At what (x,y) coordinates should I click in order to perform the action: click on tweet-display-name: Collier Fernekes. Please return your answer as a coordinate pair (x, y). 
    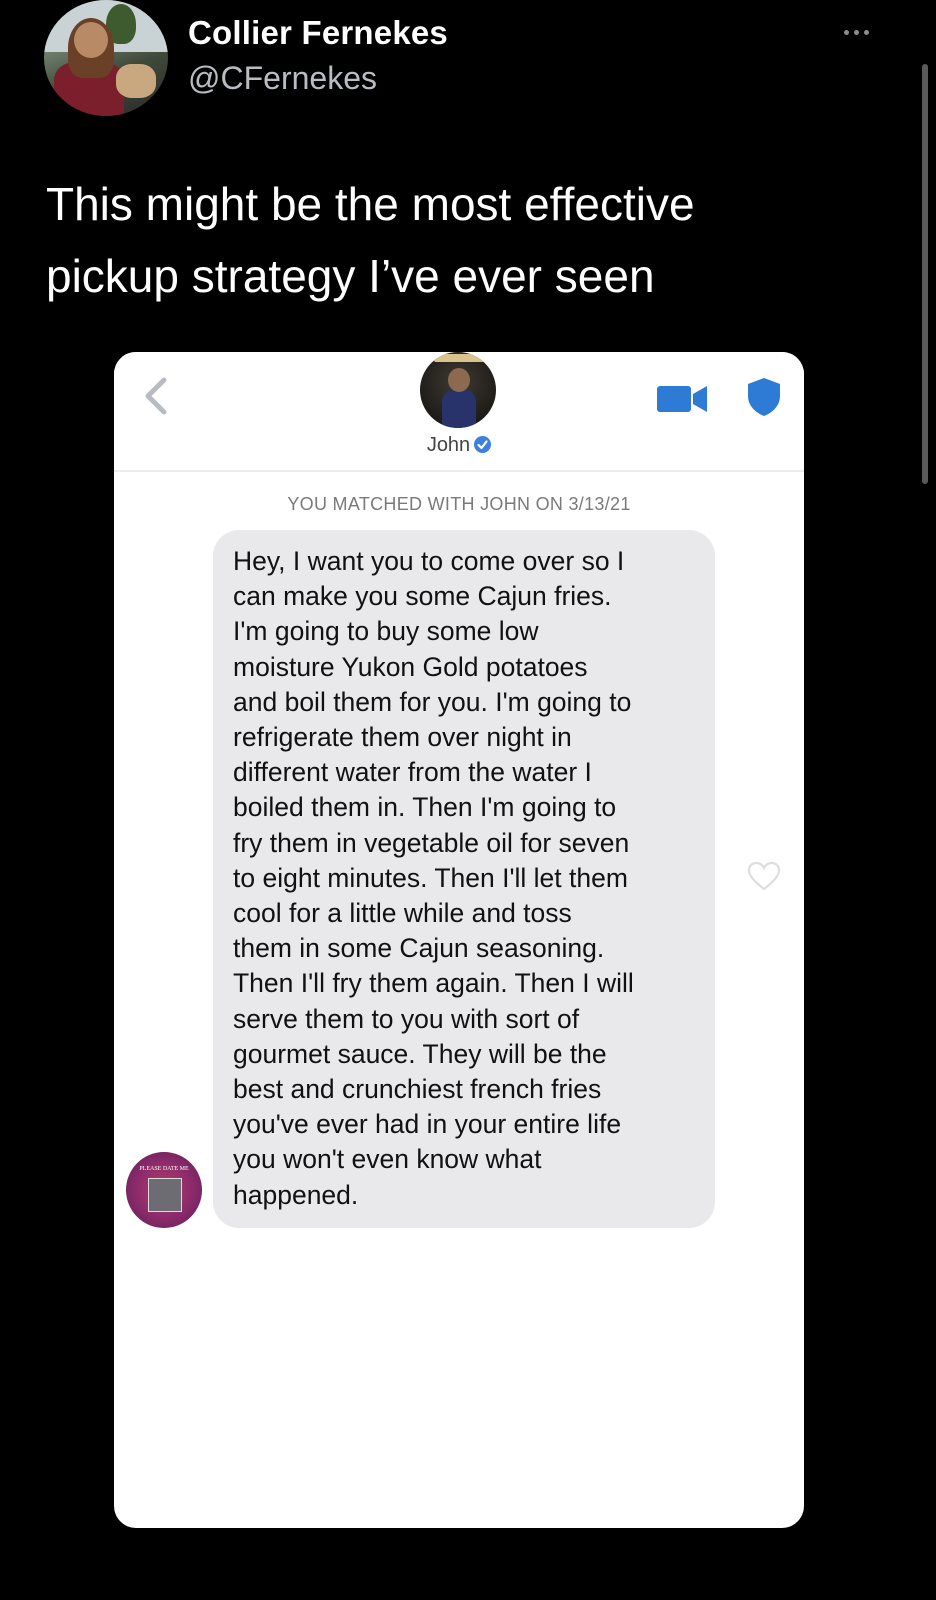
    Looking at the image, I should click on (318, 33).